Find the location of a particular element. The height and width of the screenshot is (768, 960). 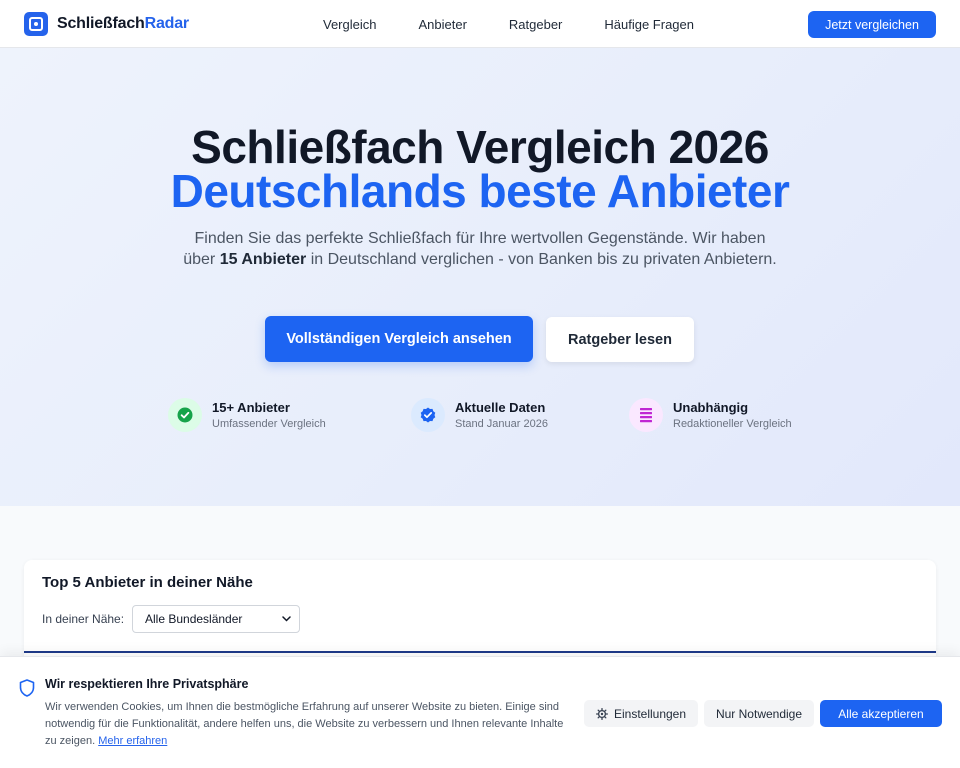

top5-title: Top 5 Anbieter in deiner Nähe is located at coordinates (147, 582).